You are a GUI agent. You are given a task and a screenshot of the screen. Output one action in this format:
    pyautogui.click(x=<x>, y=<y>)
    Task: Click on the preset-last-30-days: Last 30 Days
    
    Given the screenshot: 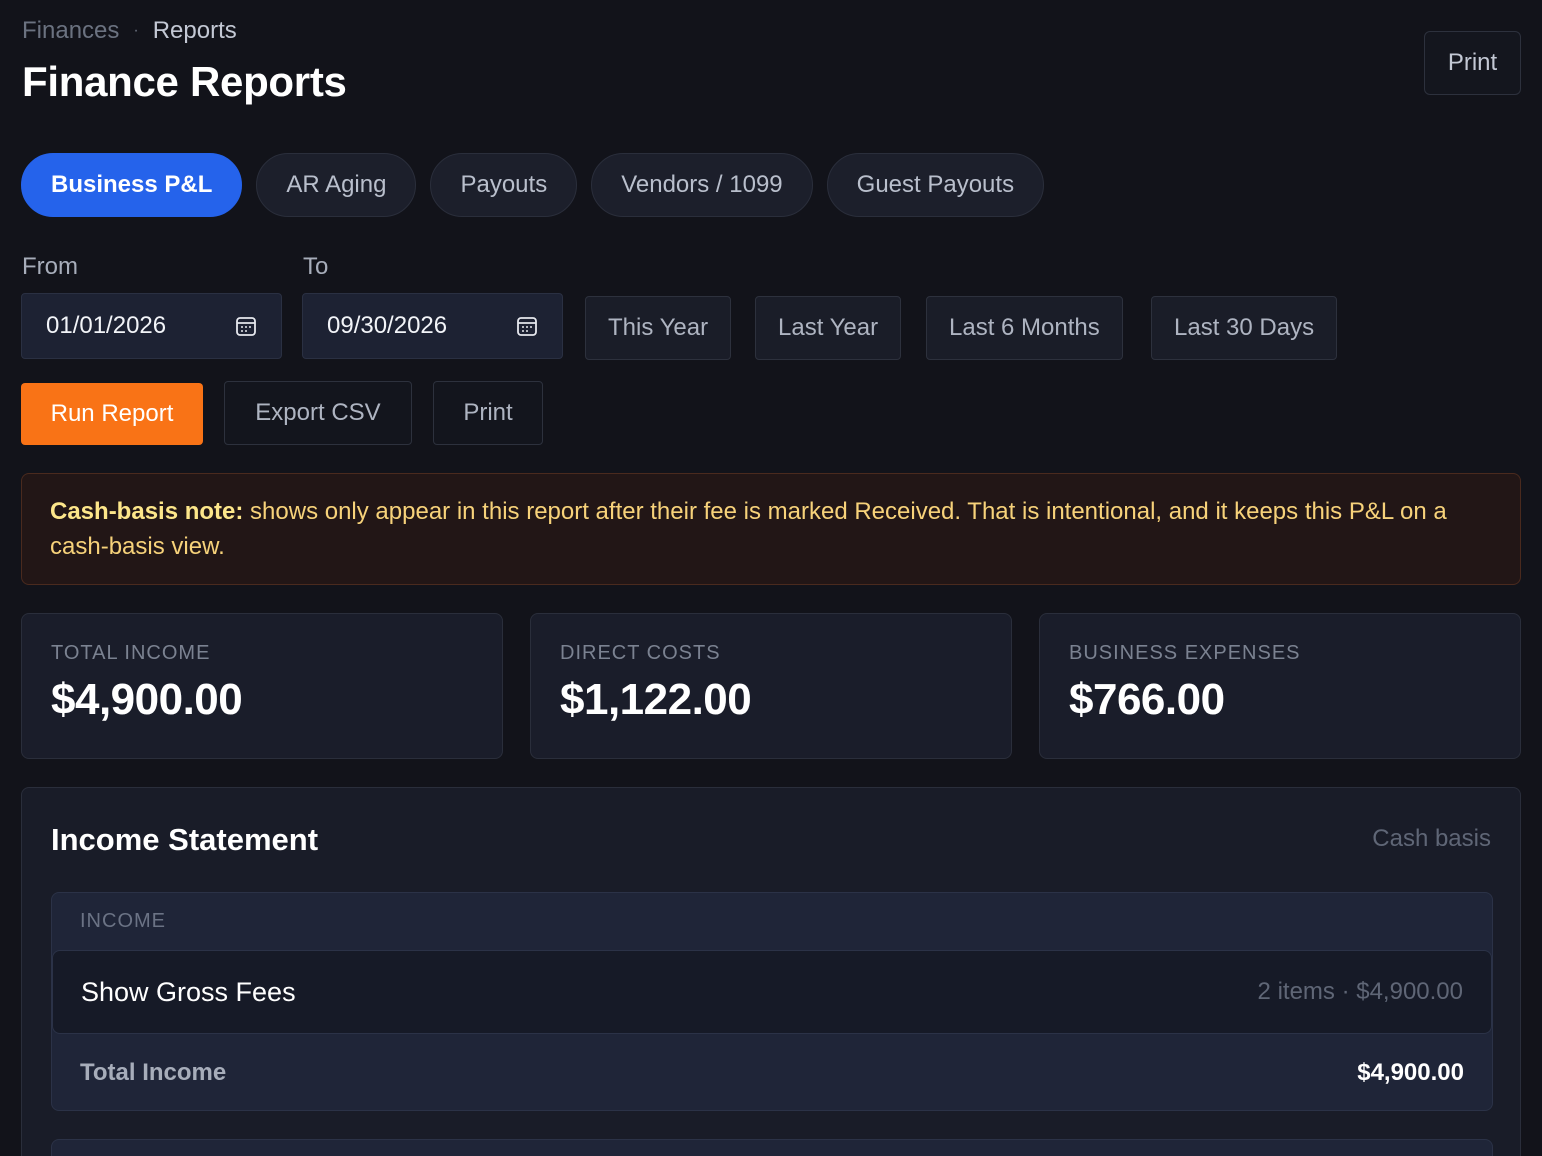 What is the action you would take?
    pyautogui.click(x=1244, y=328)
    